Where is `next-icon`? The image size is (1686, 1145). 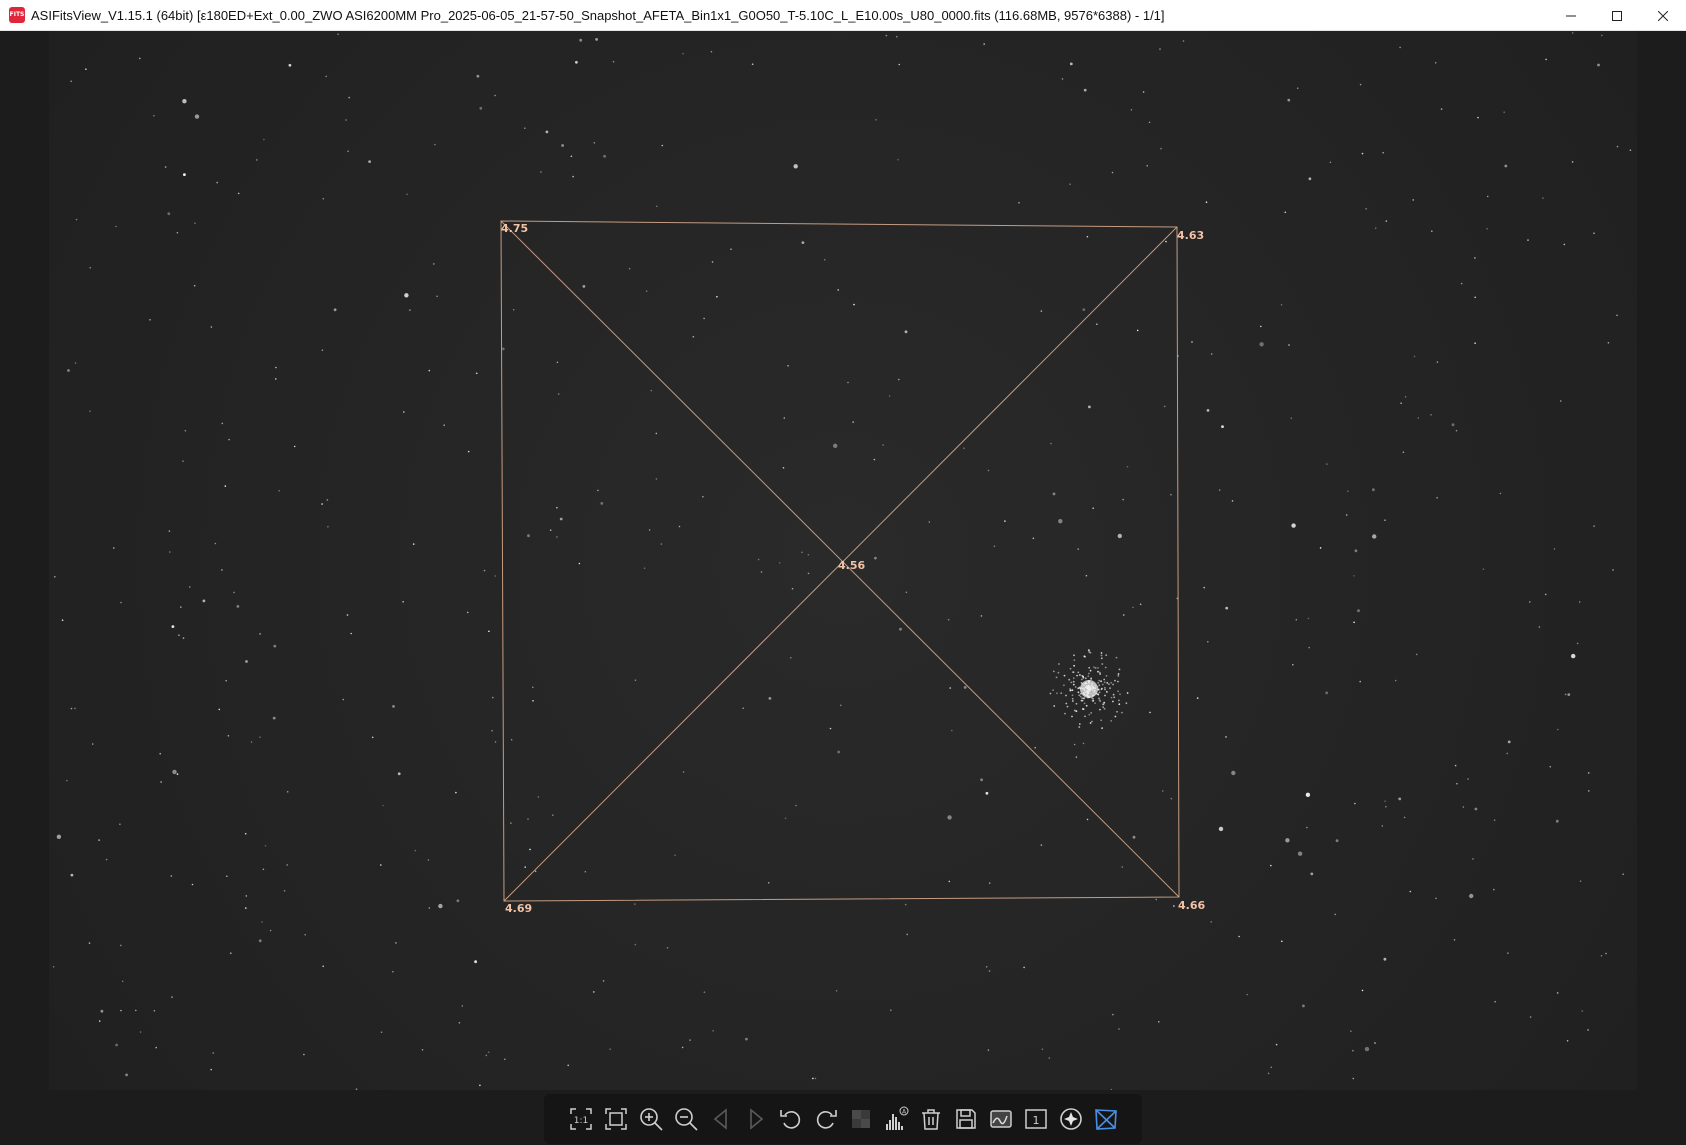
next-icon is located at coordinates (756, 1119).